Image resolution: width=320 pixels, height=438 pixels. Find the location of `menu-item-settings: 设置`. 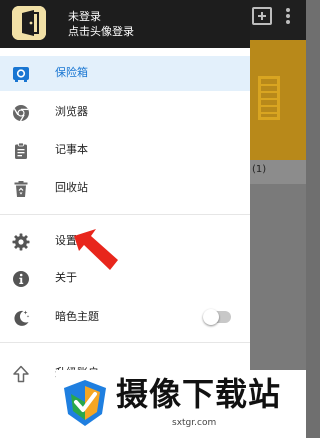

menu-item-settings: 设置 is located at coordinates (125, 241).